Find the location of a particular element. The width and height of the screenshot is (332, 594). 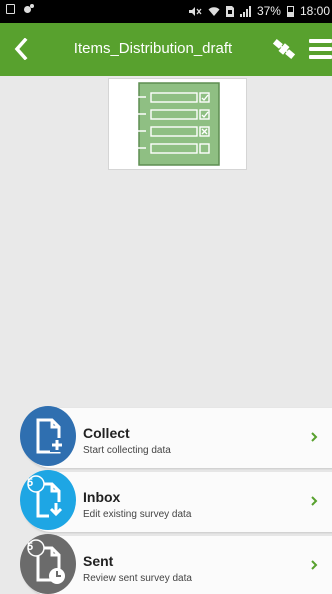

app-notification-icon is located at coordinates (29, 9).